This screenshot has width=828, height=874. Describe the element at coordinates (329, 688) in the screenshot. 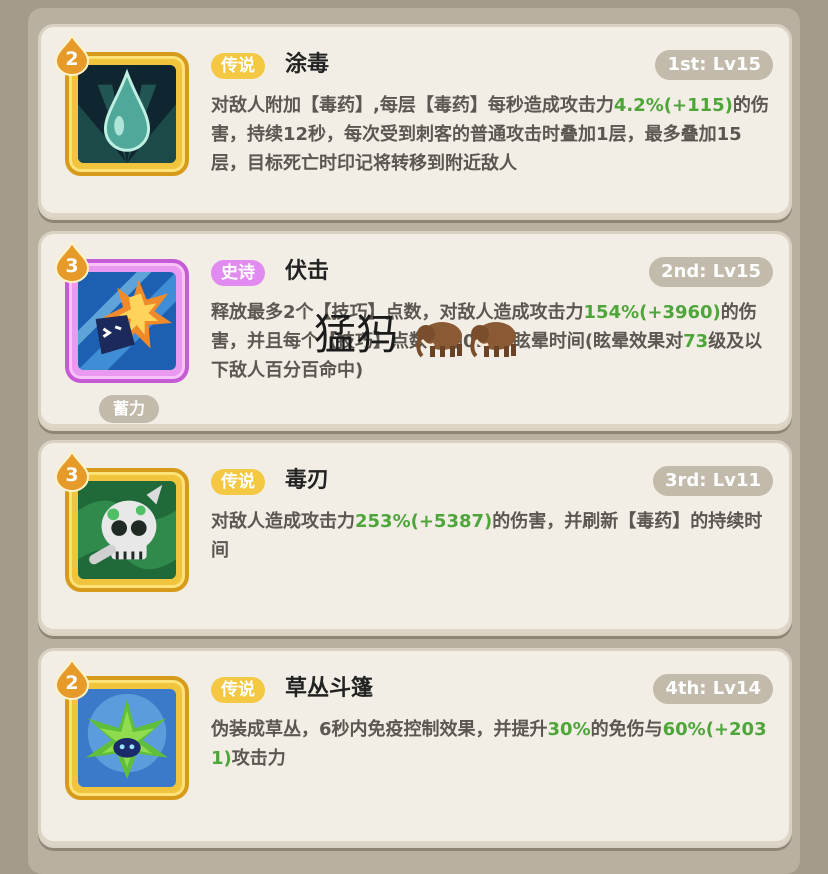

I see `skill-name: 草丛斗篷` at that location.